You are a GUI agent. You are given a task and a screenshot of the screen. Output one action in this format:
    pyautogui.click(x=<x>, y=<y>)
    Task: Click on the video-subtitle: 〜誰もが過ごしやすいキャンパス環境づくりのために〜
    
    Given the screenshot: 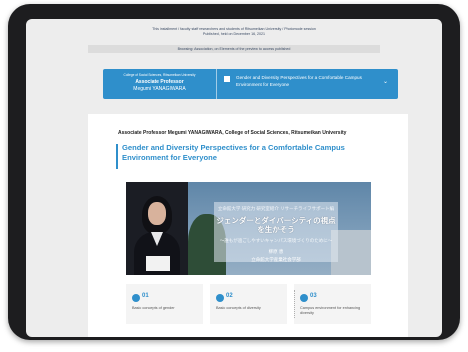 What is the action you would take?
    pyautogui.click(x=276, y=240)
    